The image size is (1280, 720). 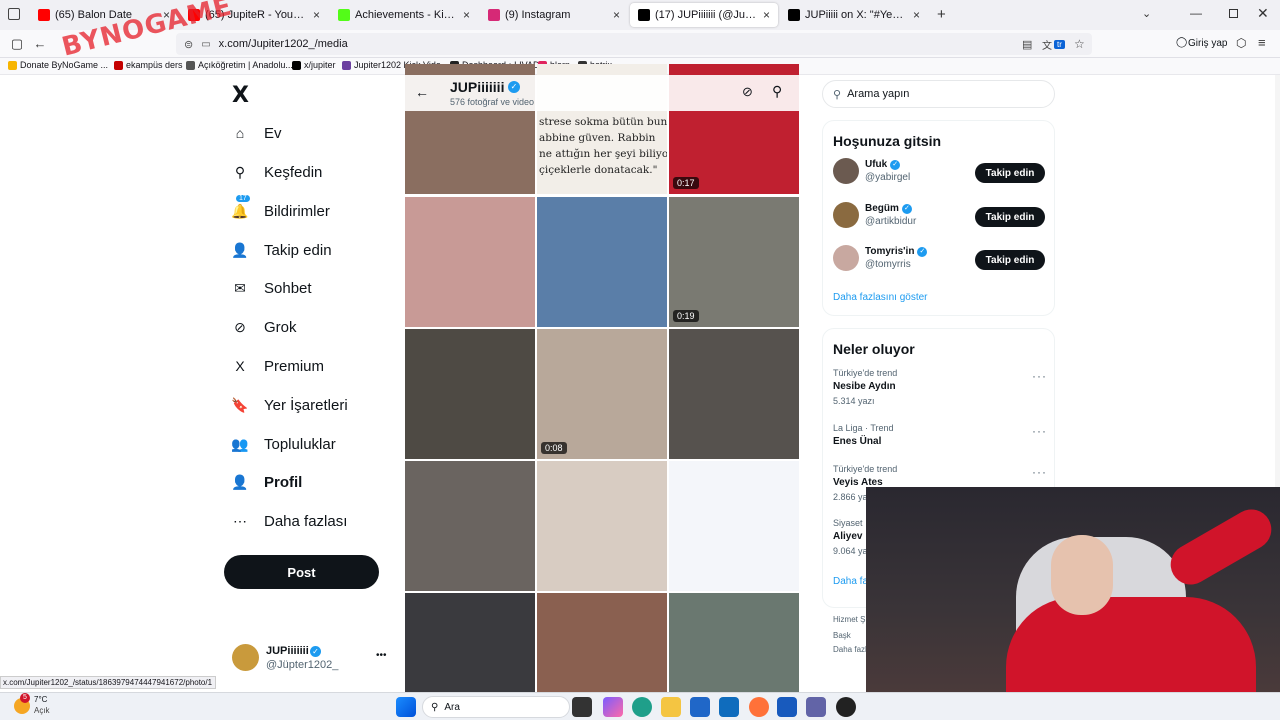 What do you see at coordinates (283, 482) in the screenshot?
I see `sidebar-item-label: Profil` at bounding box center [283, 482].